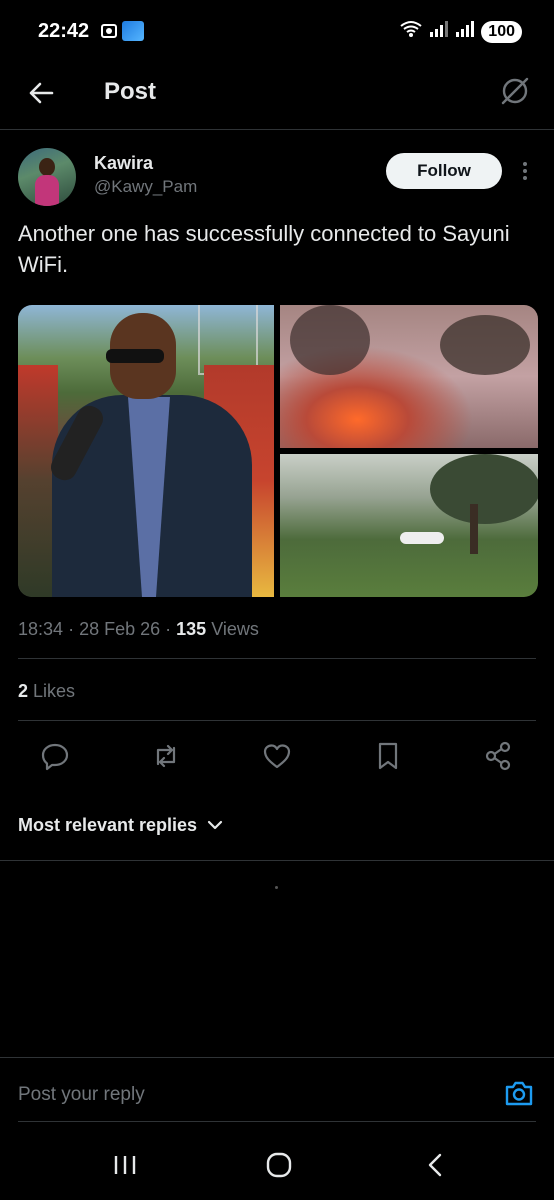 The width and height of the screenshot is (554, 1200). I want to click on more-options-icon, so click(525, 171).